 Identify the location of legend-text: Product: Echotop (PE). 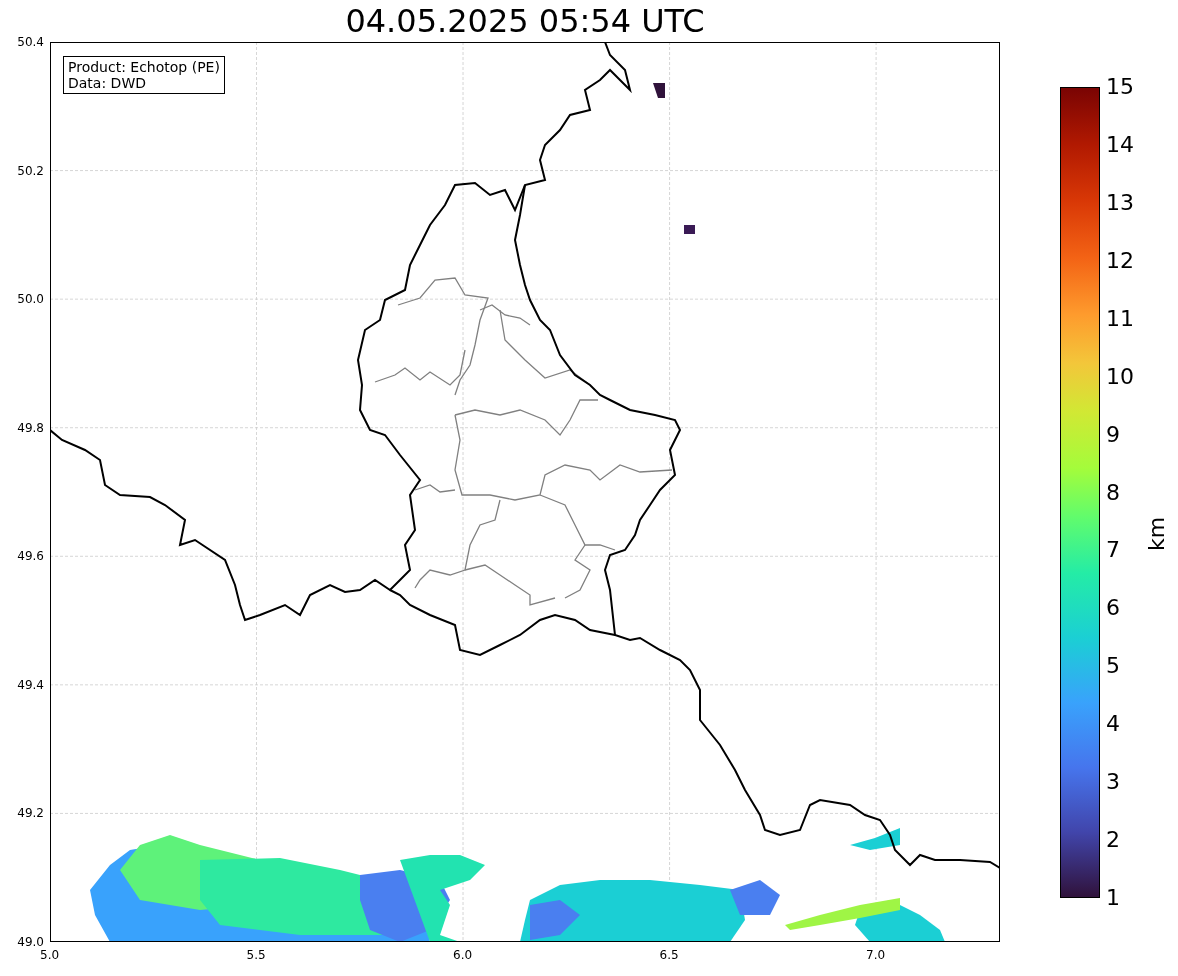
(144, 67).